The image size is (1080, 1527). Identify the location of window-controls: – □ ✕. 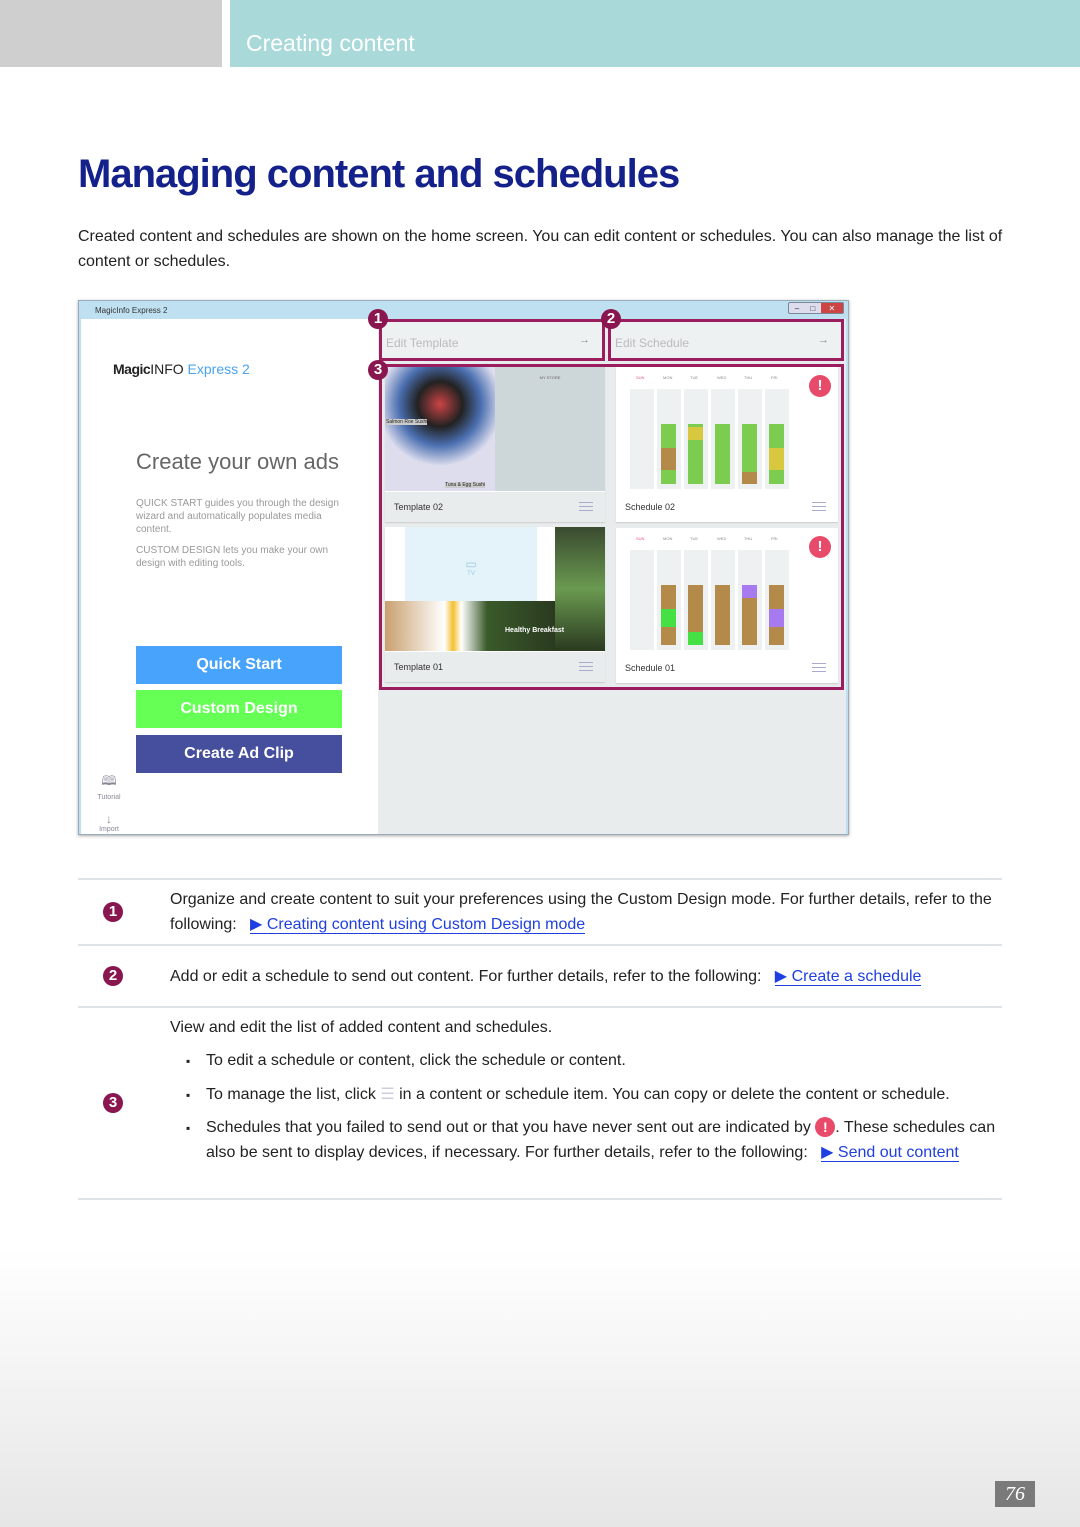
(816, 308).